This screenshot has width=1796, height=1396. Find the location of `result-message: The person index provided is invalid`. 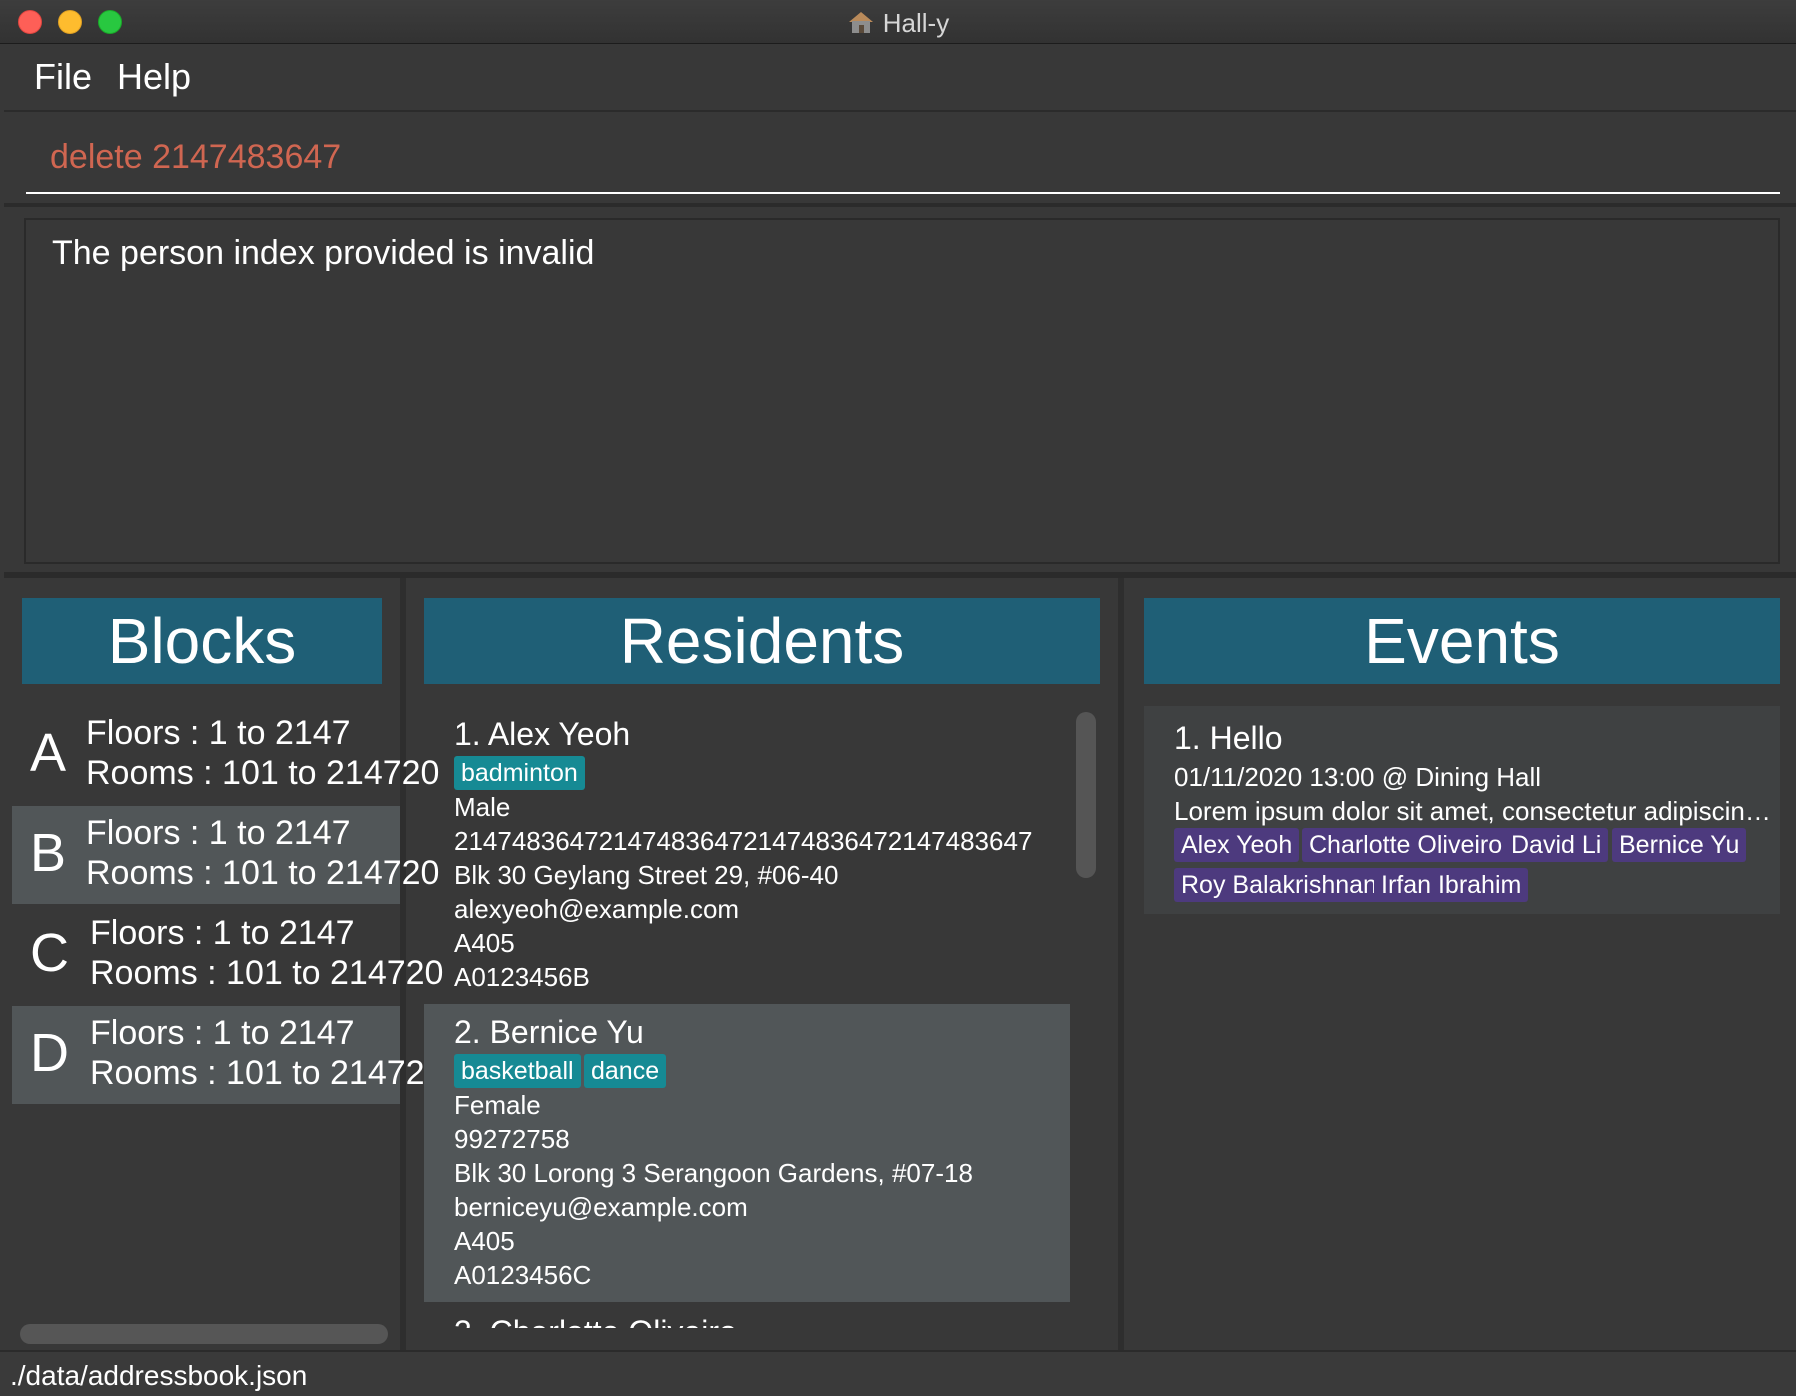

result-message: The person index provided is invalid is located at coordinates (323, 253).